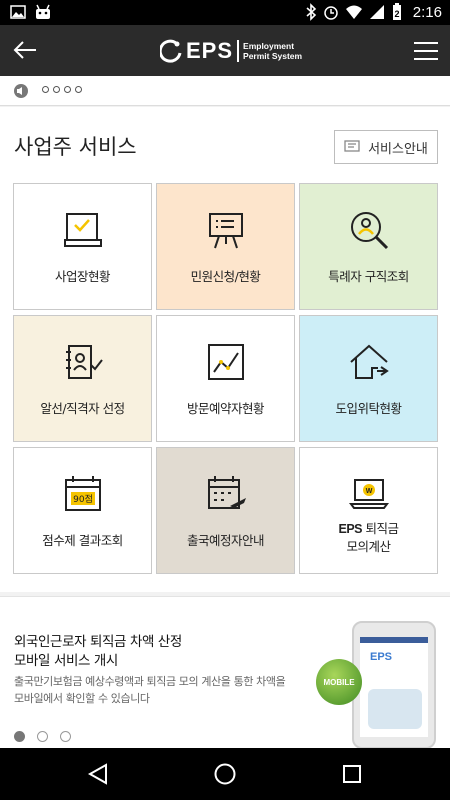 The width and height of the screenshot is (450, 800). I want to click on hand-illustration, so click(395, 709).